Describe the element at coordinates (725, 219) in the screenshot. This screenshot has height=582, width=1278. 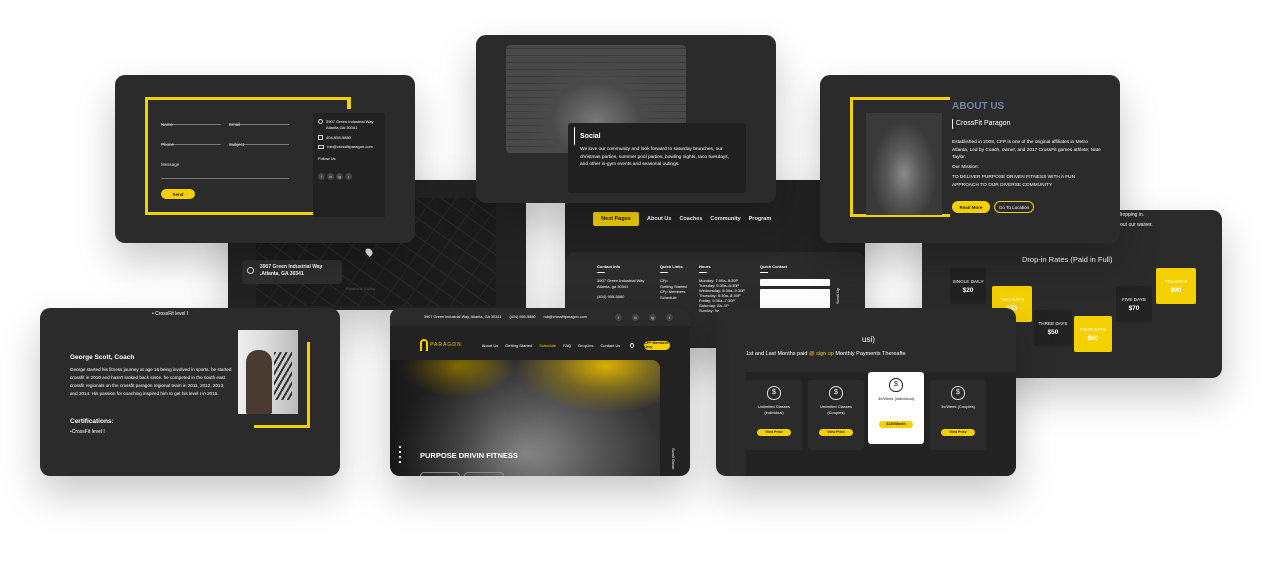
I see `nav-community: Community` at that location.